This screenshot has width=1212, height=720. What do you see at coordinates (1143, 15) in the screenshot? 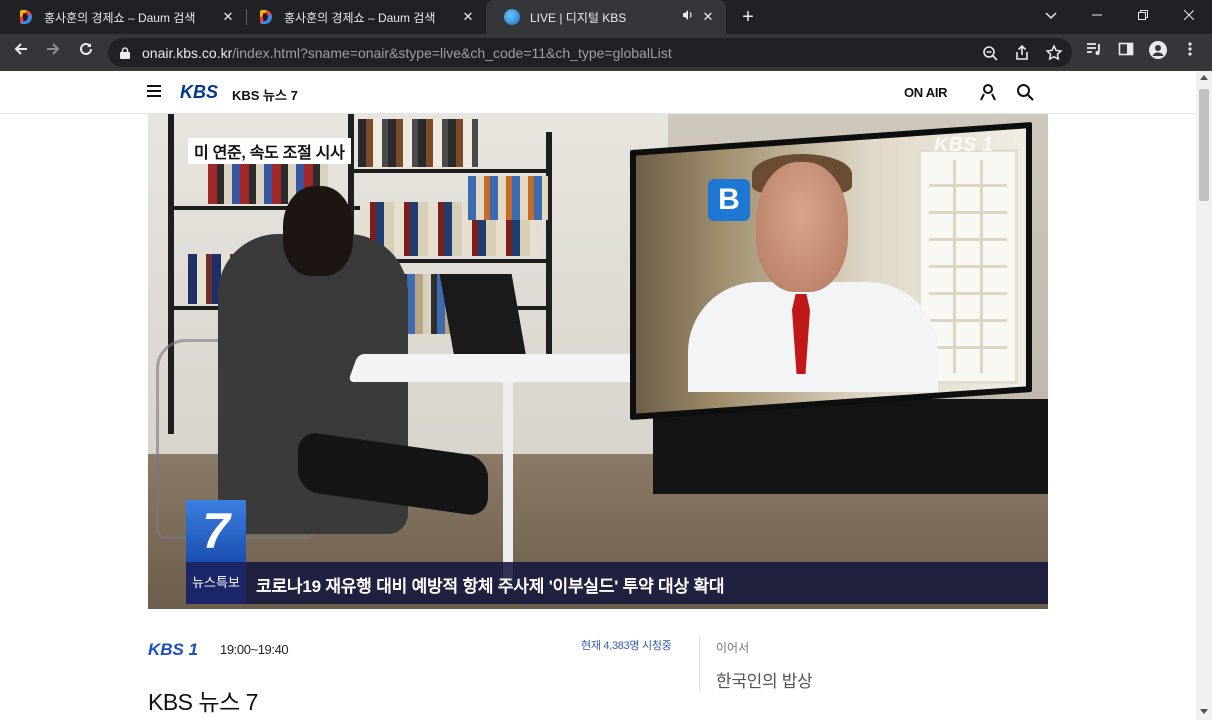
I see `restore-icon` at bounding box center [1143, 15].